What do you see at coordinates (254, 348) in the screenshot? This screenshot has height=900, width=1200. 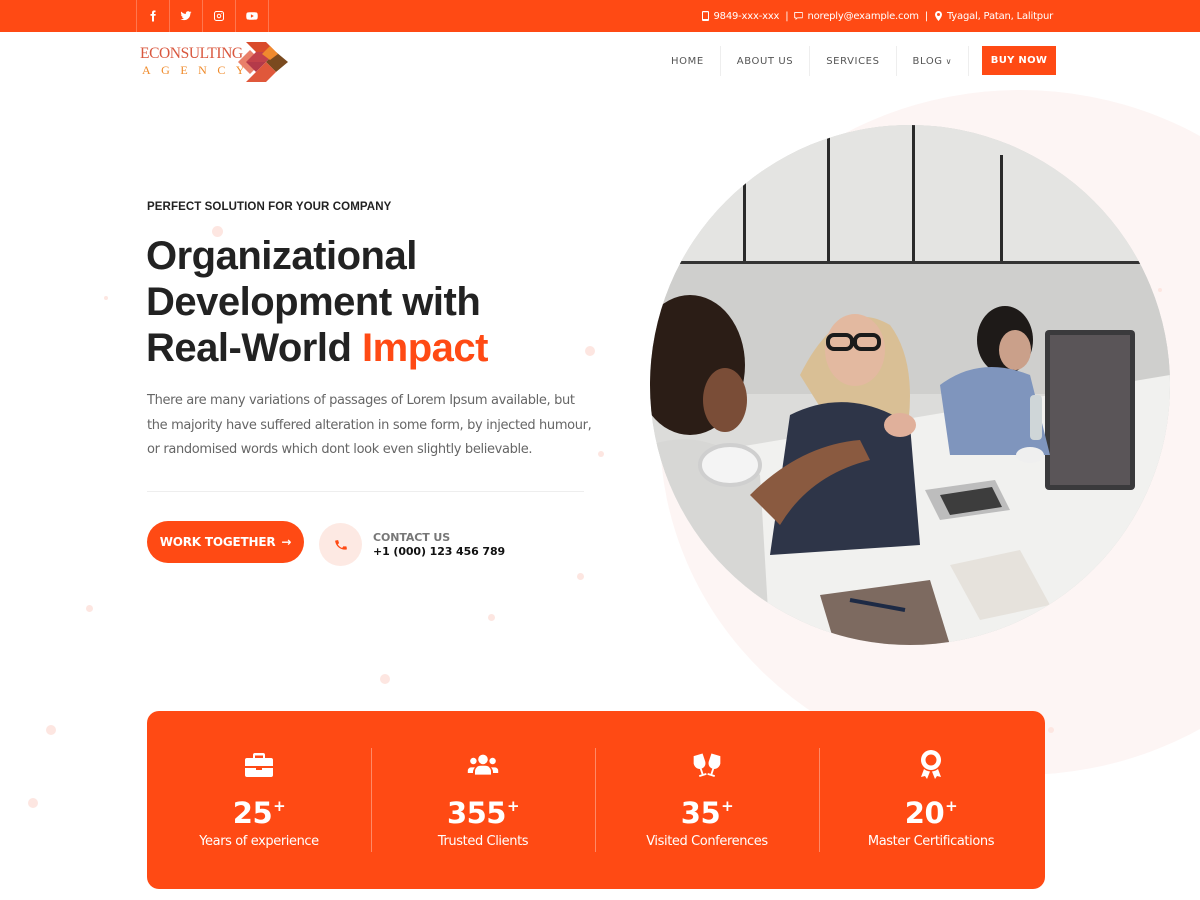 I see `hero-title-line-3: Real-World` at bounding box center [254, 348].